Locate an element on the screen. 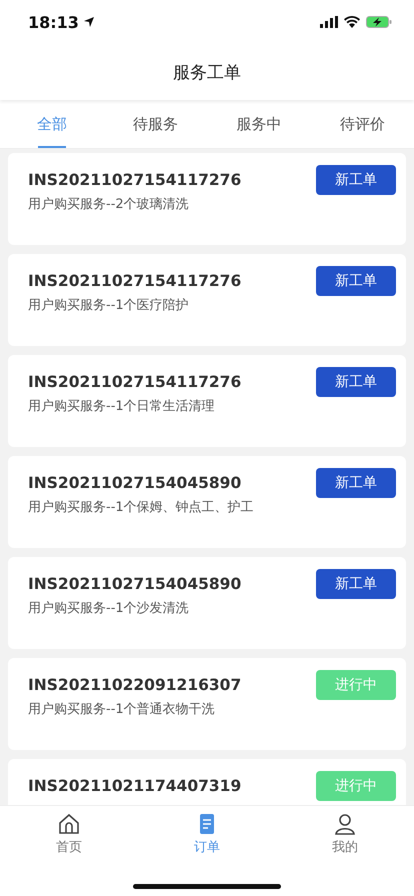 The image size is (414, 896). order-card: INS20211022091216307 用户购买服务--1个普通衣物干洗 进行中 is located at coordinates (207, 704).